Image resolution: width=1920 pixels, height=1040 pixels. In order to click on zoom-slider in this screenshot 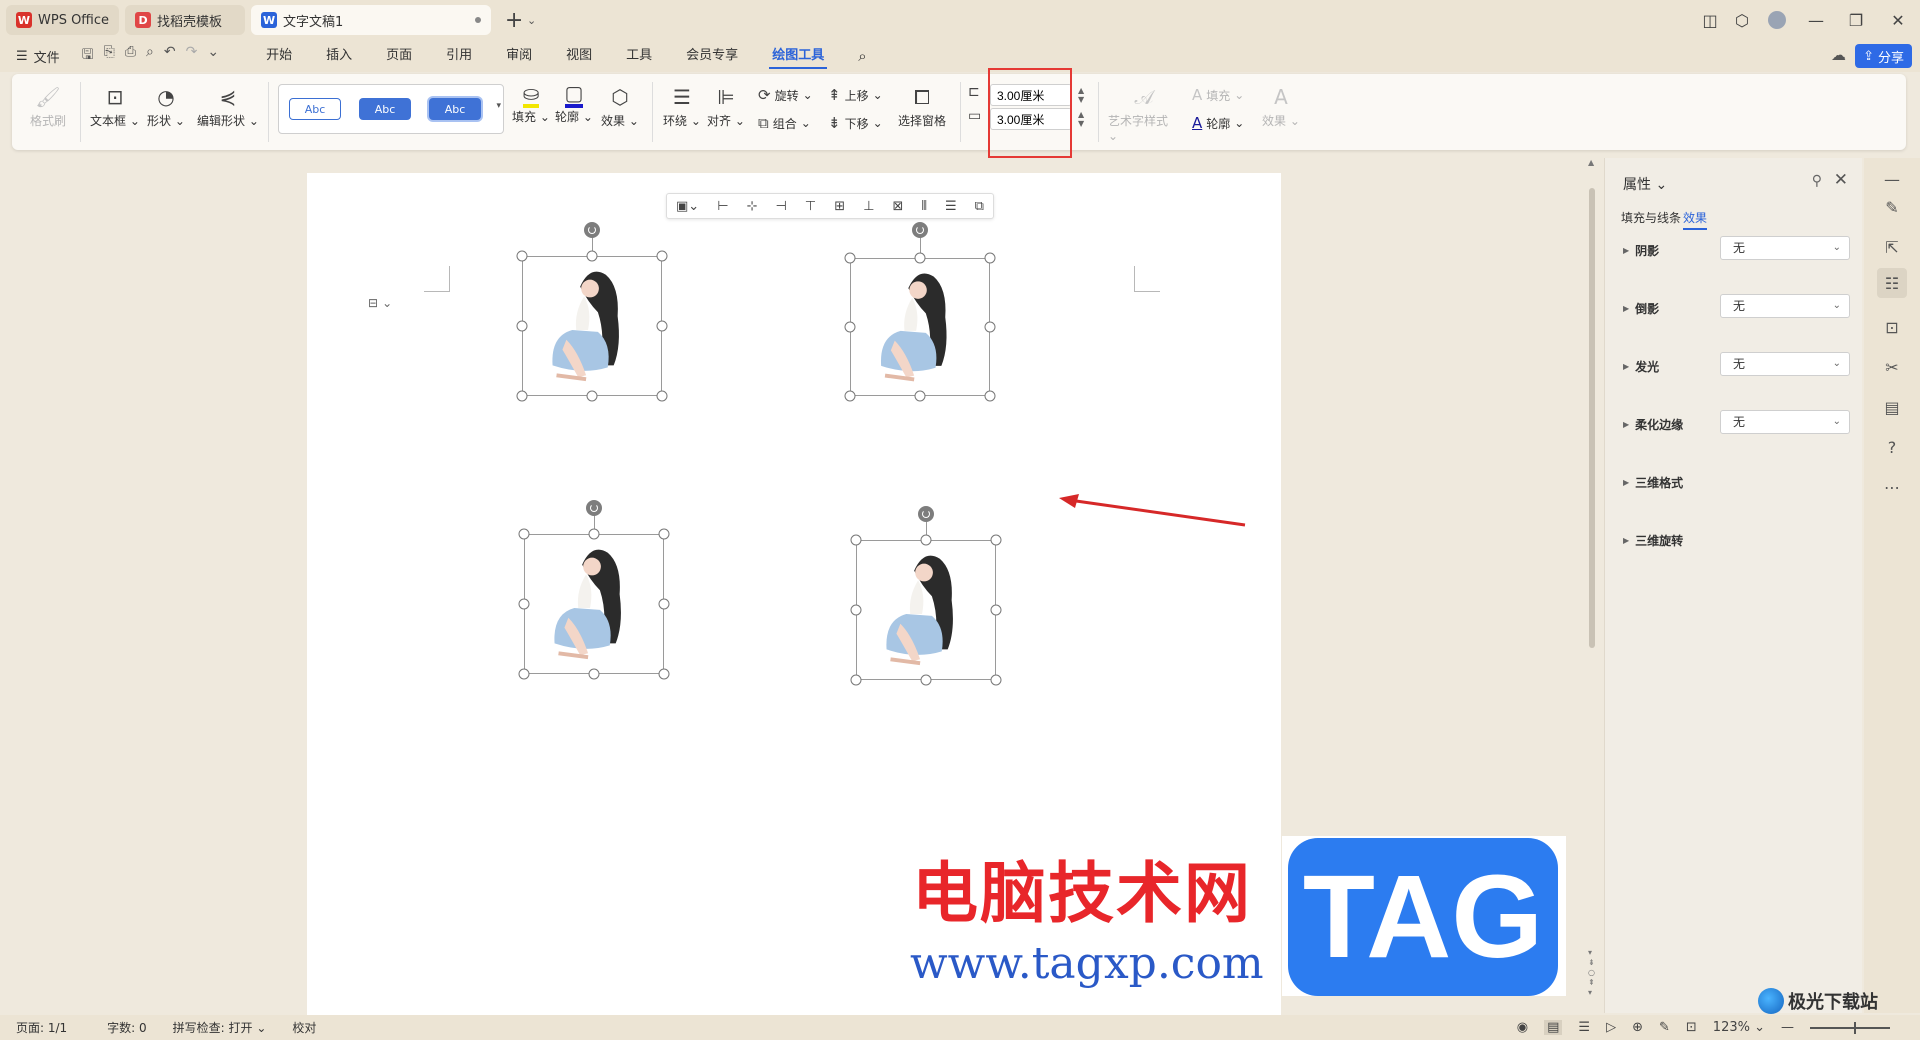, I will do `click(1850, 1027)`.